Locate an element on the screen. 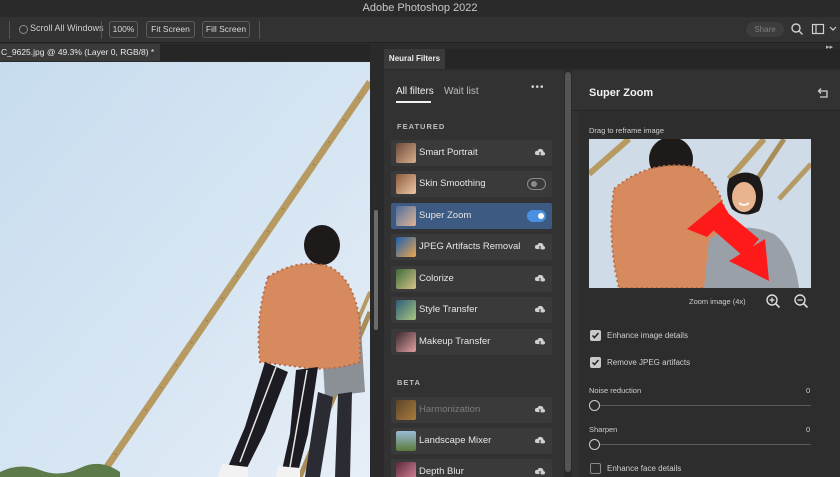 The width and height of the screenshot is (840, 477). remove-jpeg-artifacts-checkbox is located at coordinates (595, 362).